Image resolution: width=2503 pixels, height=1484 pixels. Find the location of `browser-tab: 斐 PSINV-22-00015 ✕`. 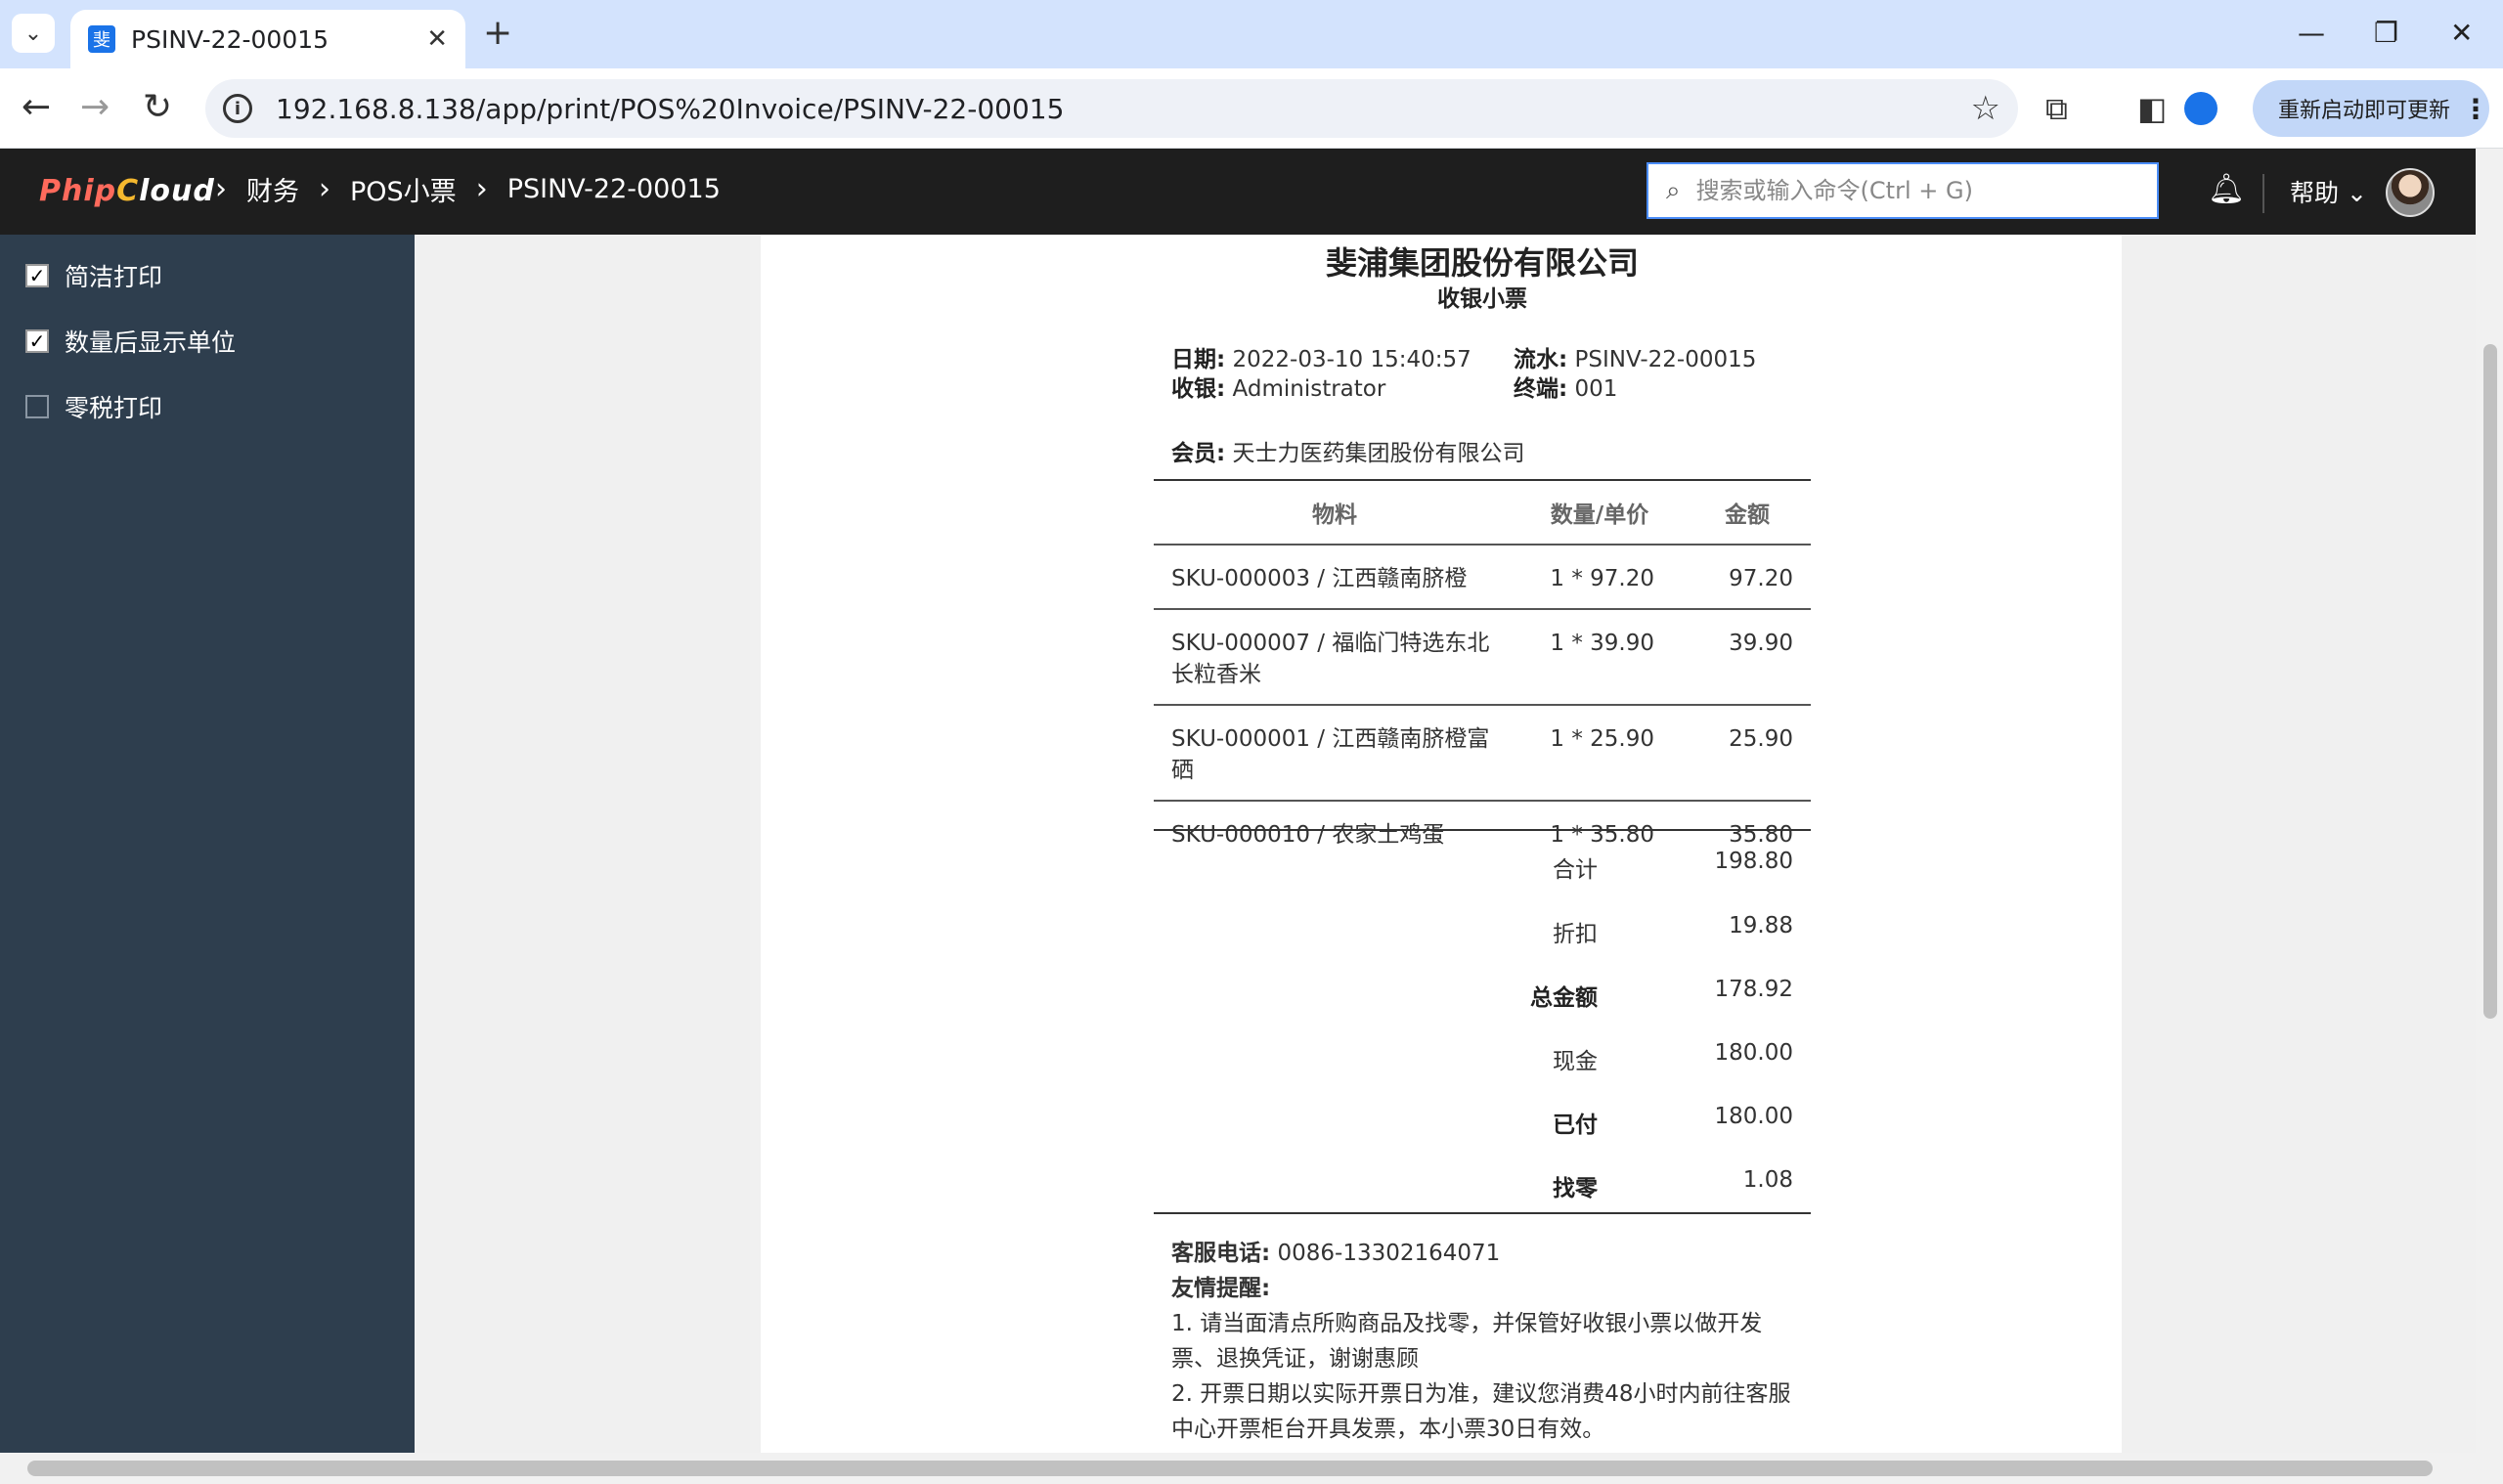

browser-tab: 斐 PSINV-22-00015 ✕ is located at coordinates (267, 39).